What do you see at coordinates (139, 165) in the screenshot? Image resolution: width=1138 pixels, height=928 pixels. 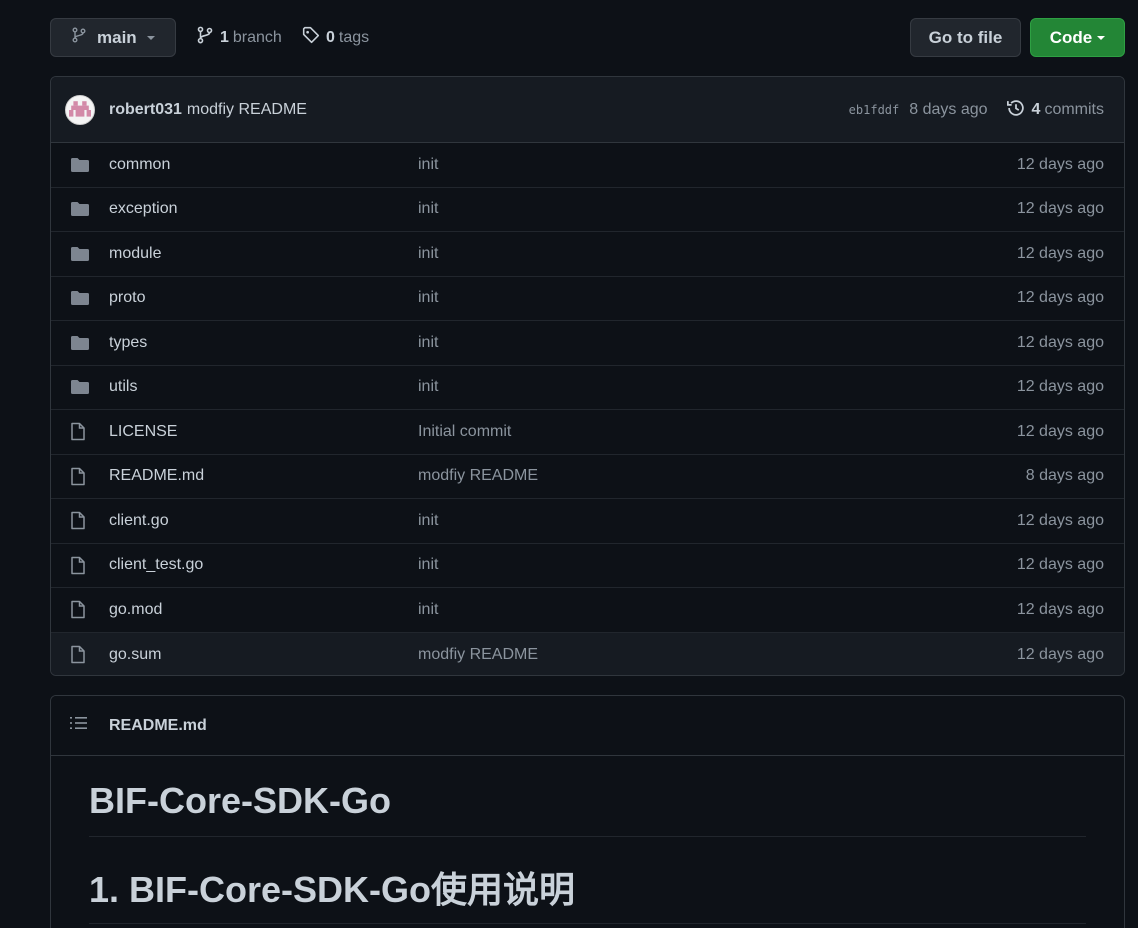 I see `file-name-link: common` at bounding box center [139, 165].